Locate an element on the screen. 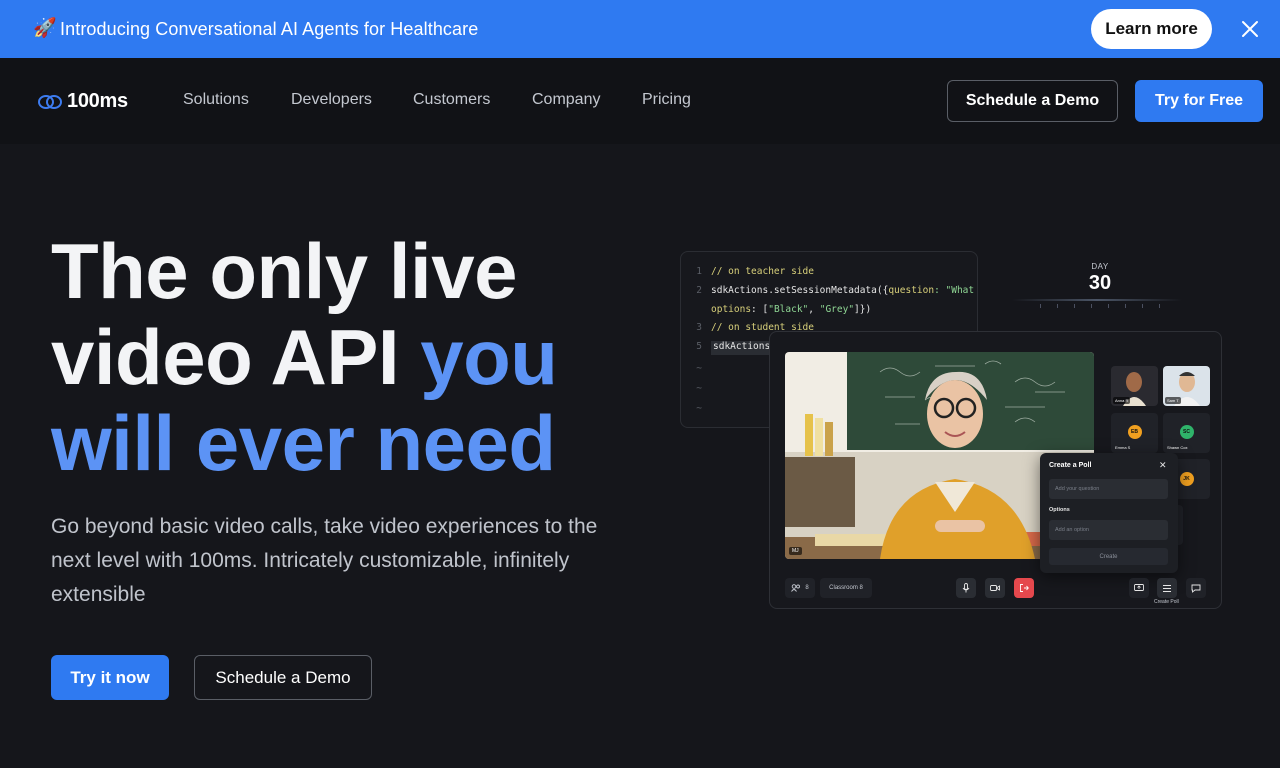 This screenshot has height=768, width=1280. room-name-label: Classroom 8 is located at coordinates (846, 588).